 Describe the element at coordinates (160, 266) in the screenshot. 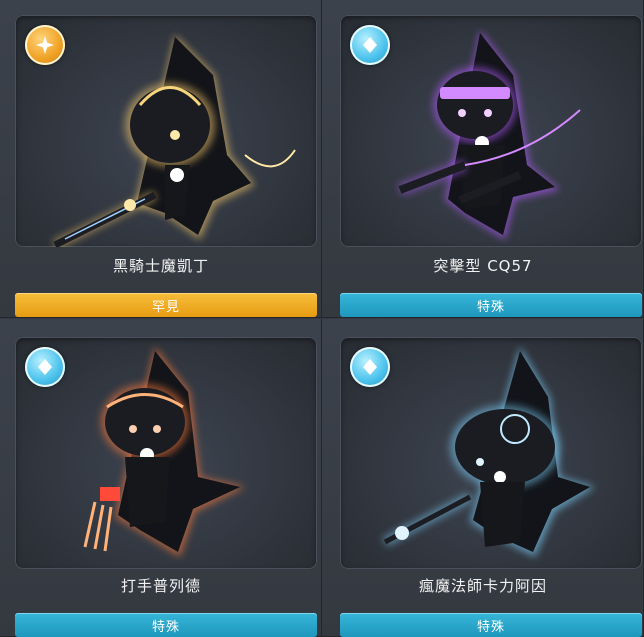

I see `character-name: 黑騎士魔凱丁` at that location.